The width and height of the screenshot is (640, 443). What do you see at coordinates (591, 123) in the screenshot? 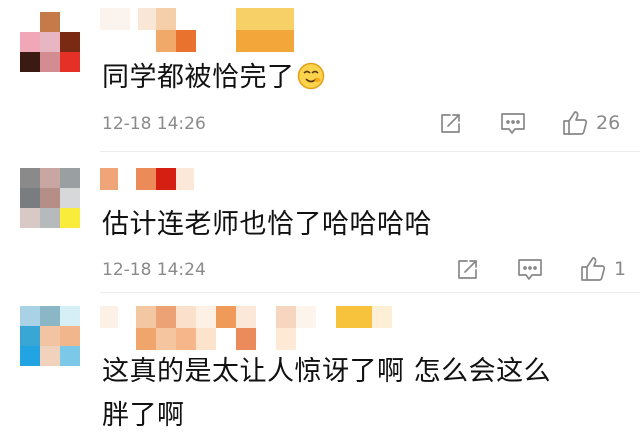
I see `like-button: 26` at bounding box center [591, 123].